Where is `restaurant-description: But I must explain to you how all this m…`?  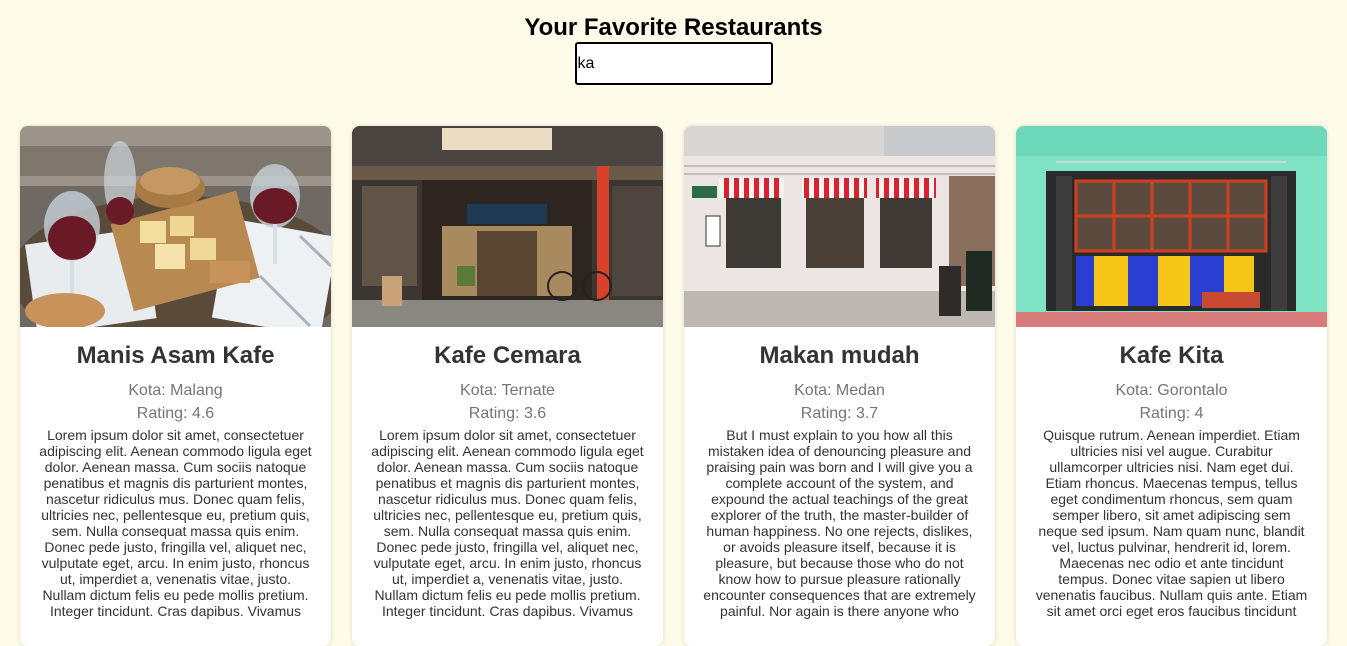
restaurant-description: But I must explain to you how all this m… is located at coordinates (839, 523).